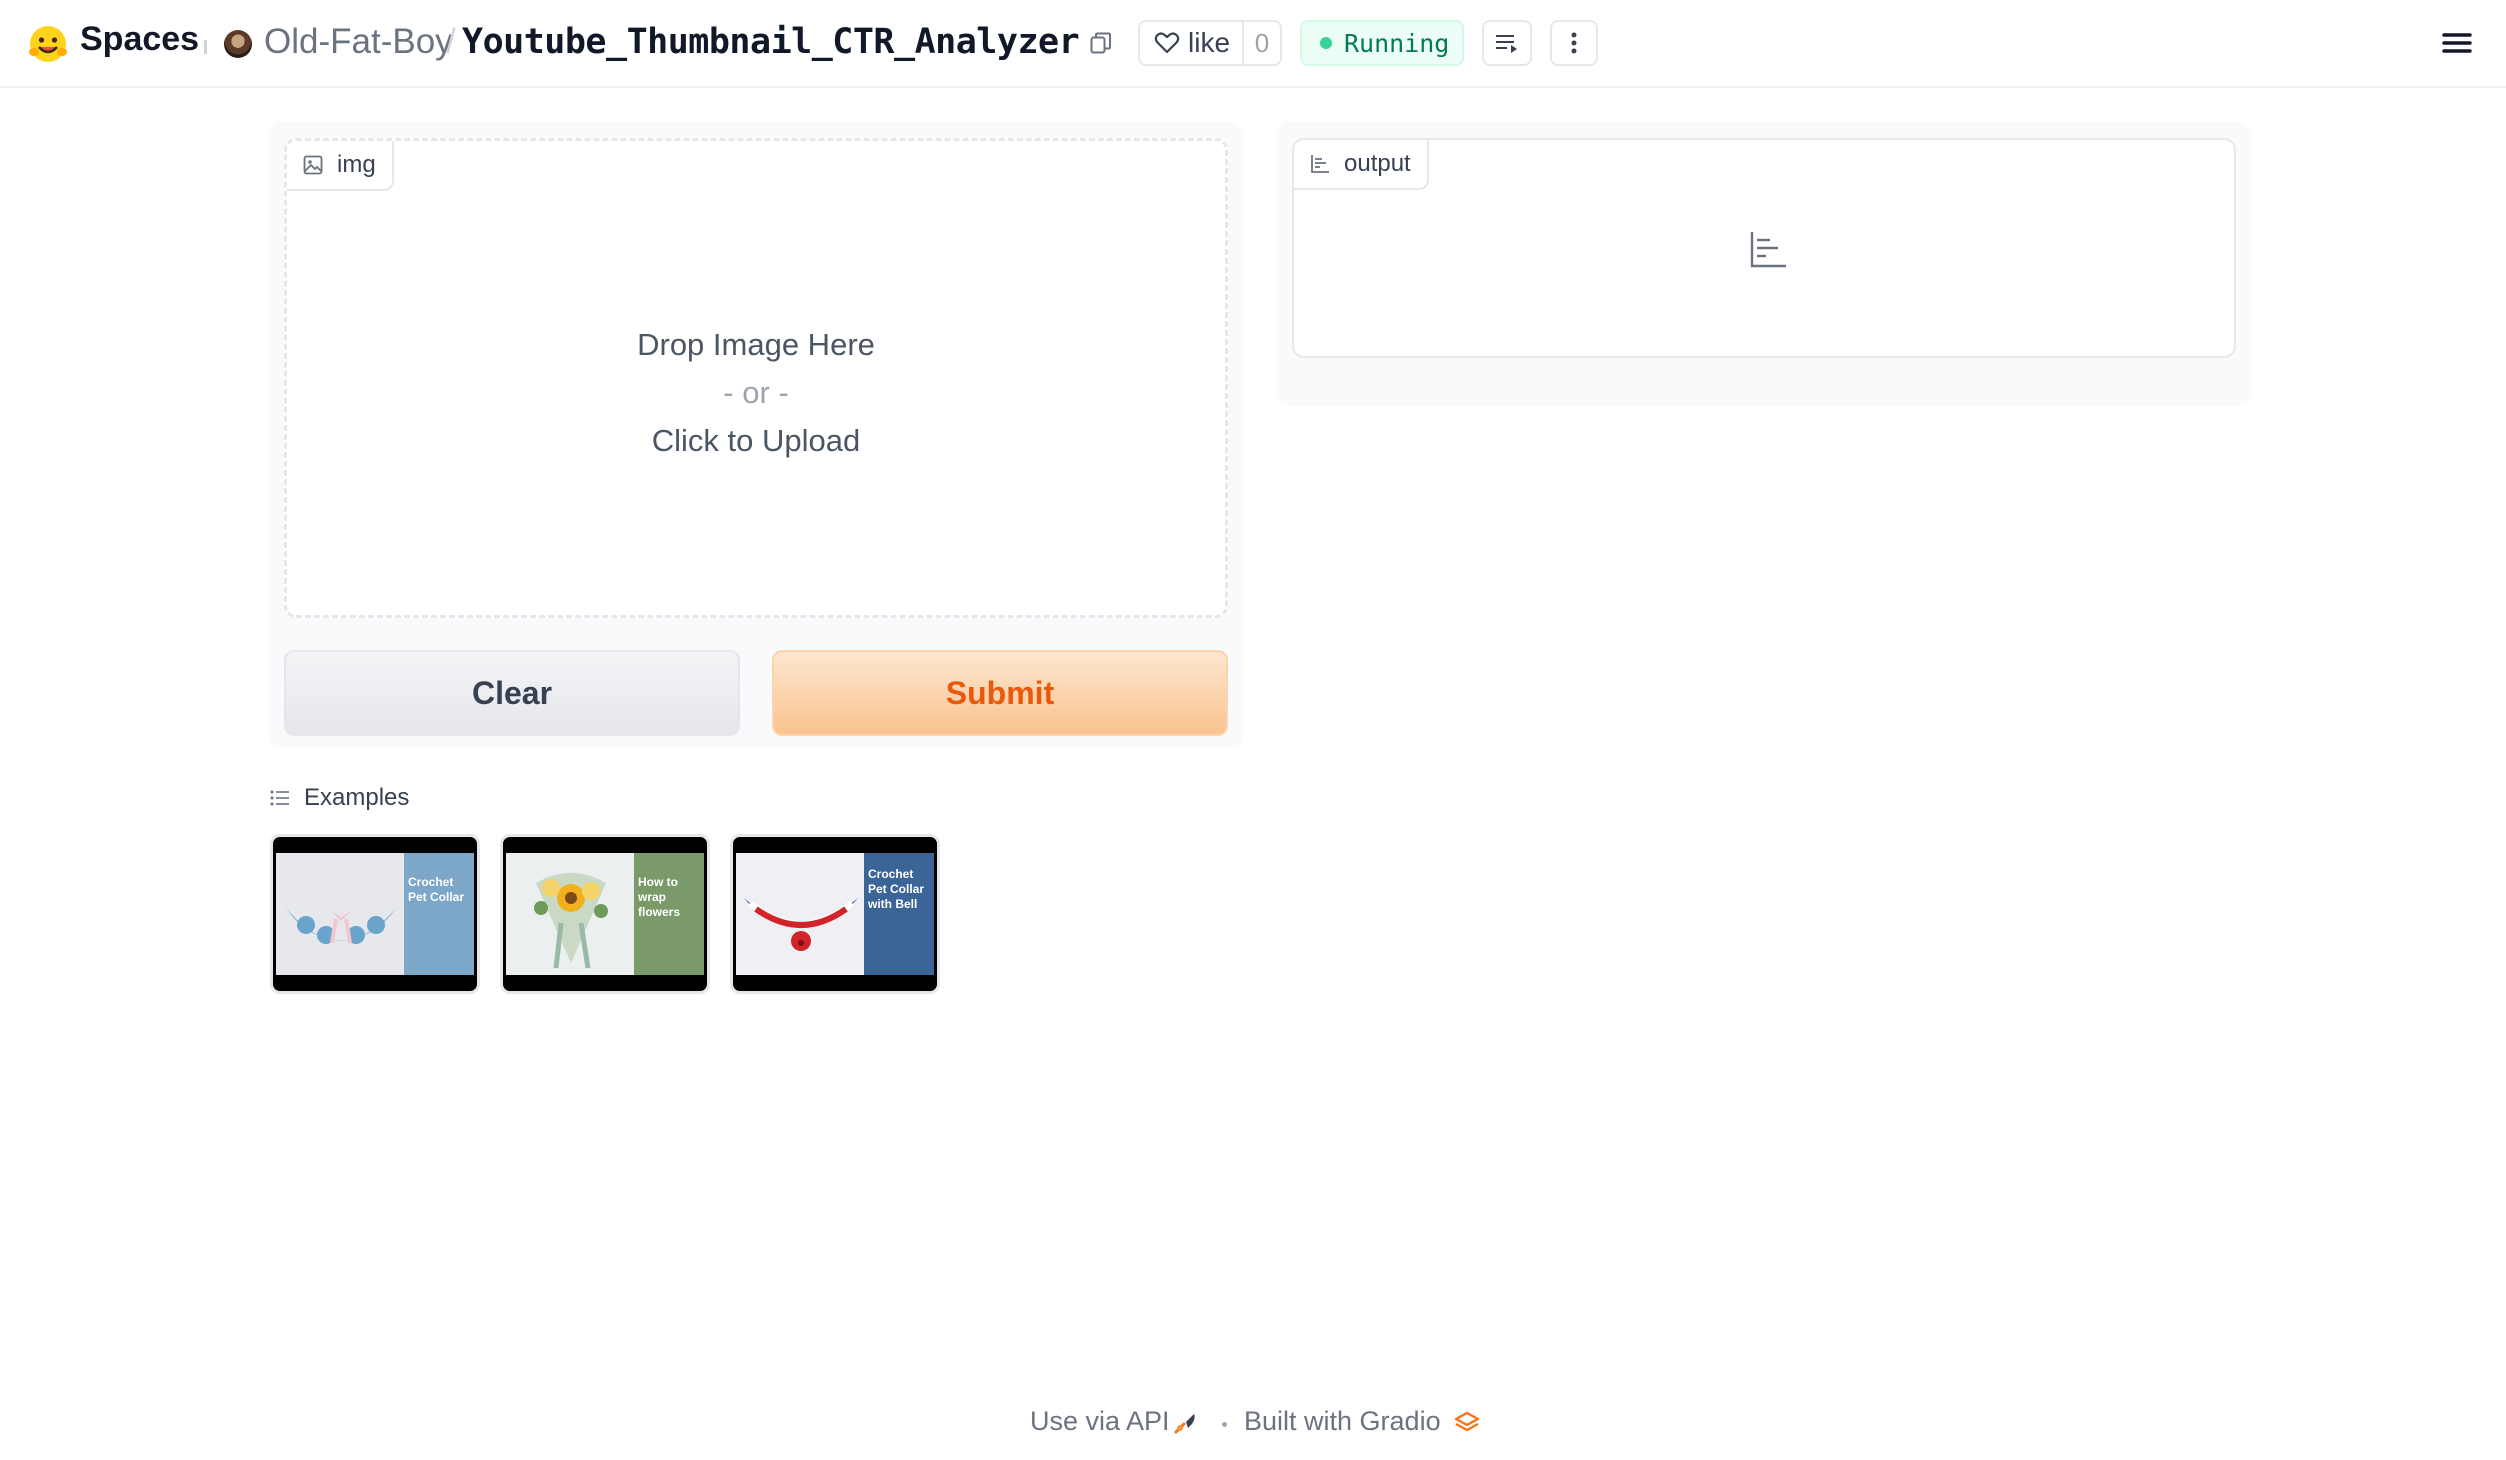 The width and height of the screenshot is (2506, 1460). I want to click on drop-image-text: Drop Image Here, so click(756, 344).